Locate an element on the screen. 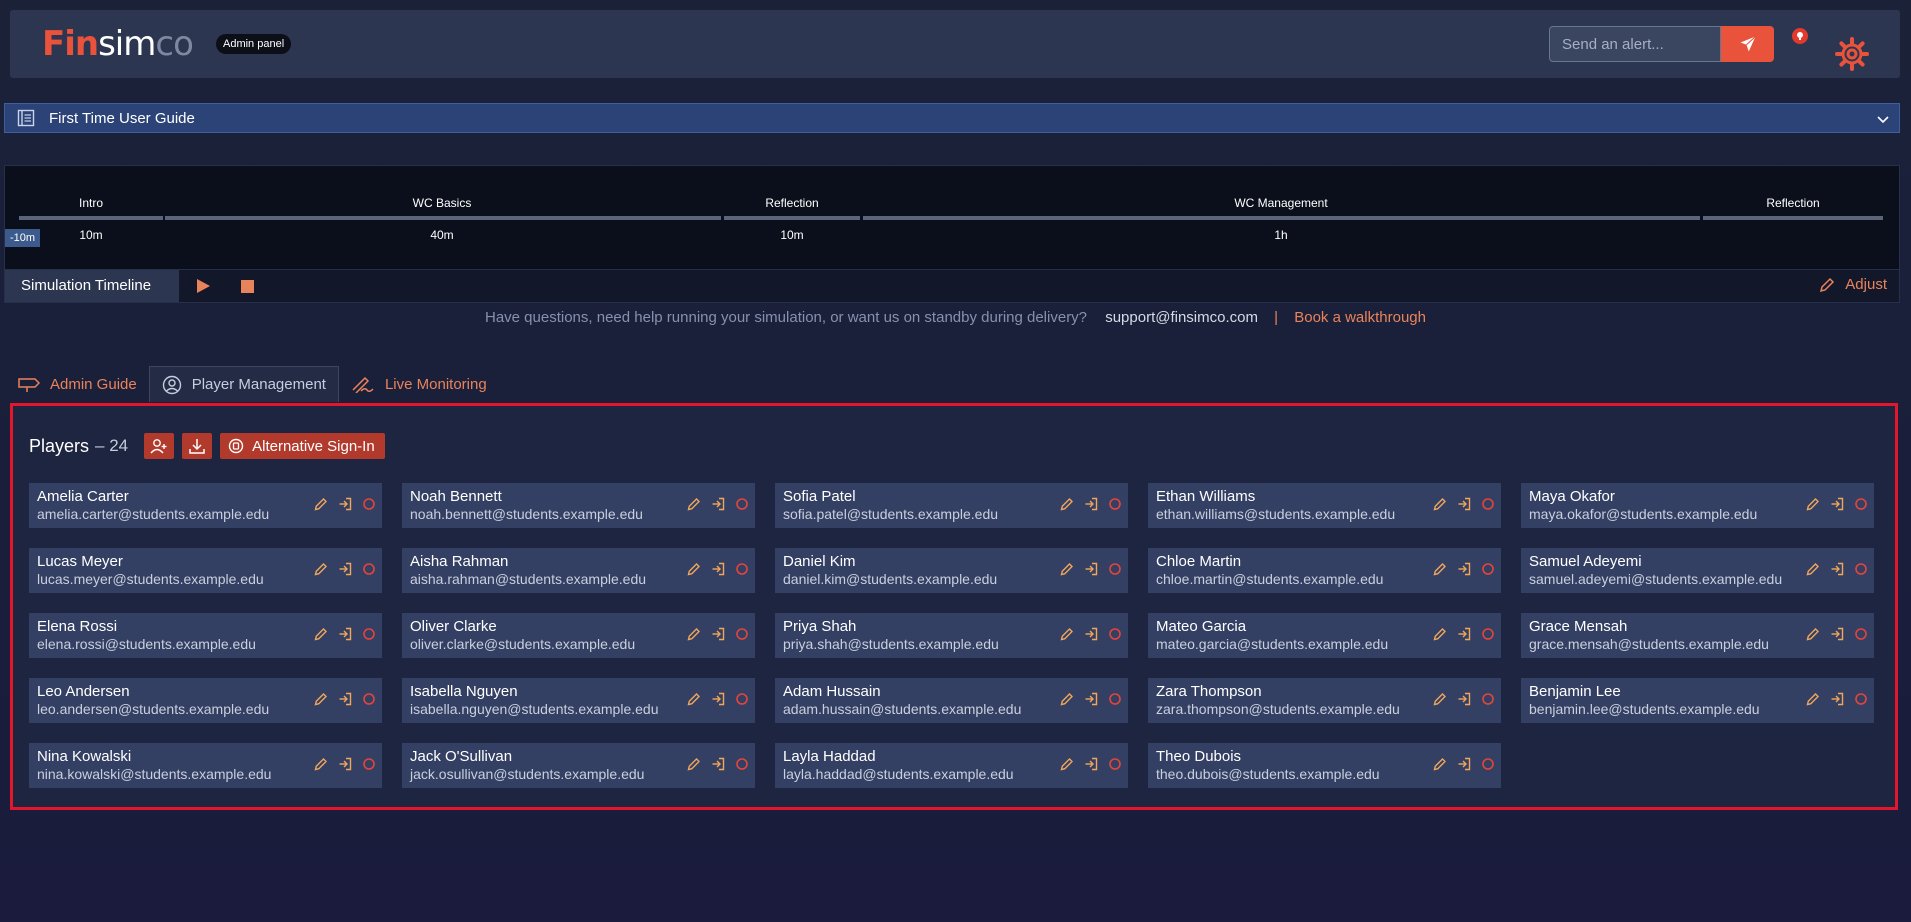 Image resolution: width=1911 pixels, height=922 pixels. tab-admin-guide: Admin Guide is located at coordinates (77, 384).